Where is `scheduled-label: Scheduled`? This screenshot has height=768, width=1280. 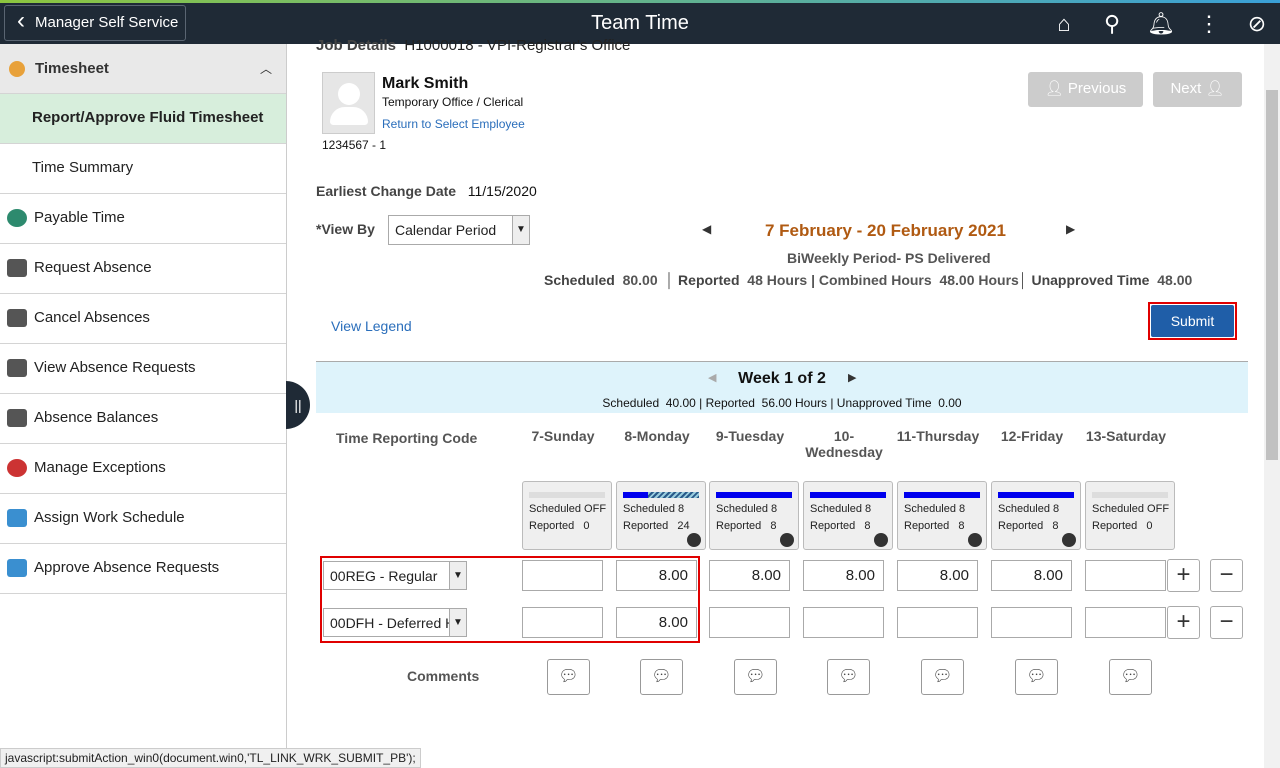 scheduled-label: Scheduled is located at coordinates (579, 280).